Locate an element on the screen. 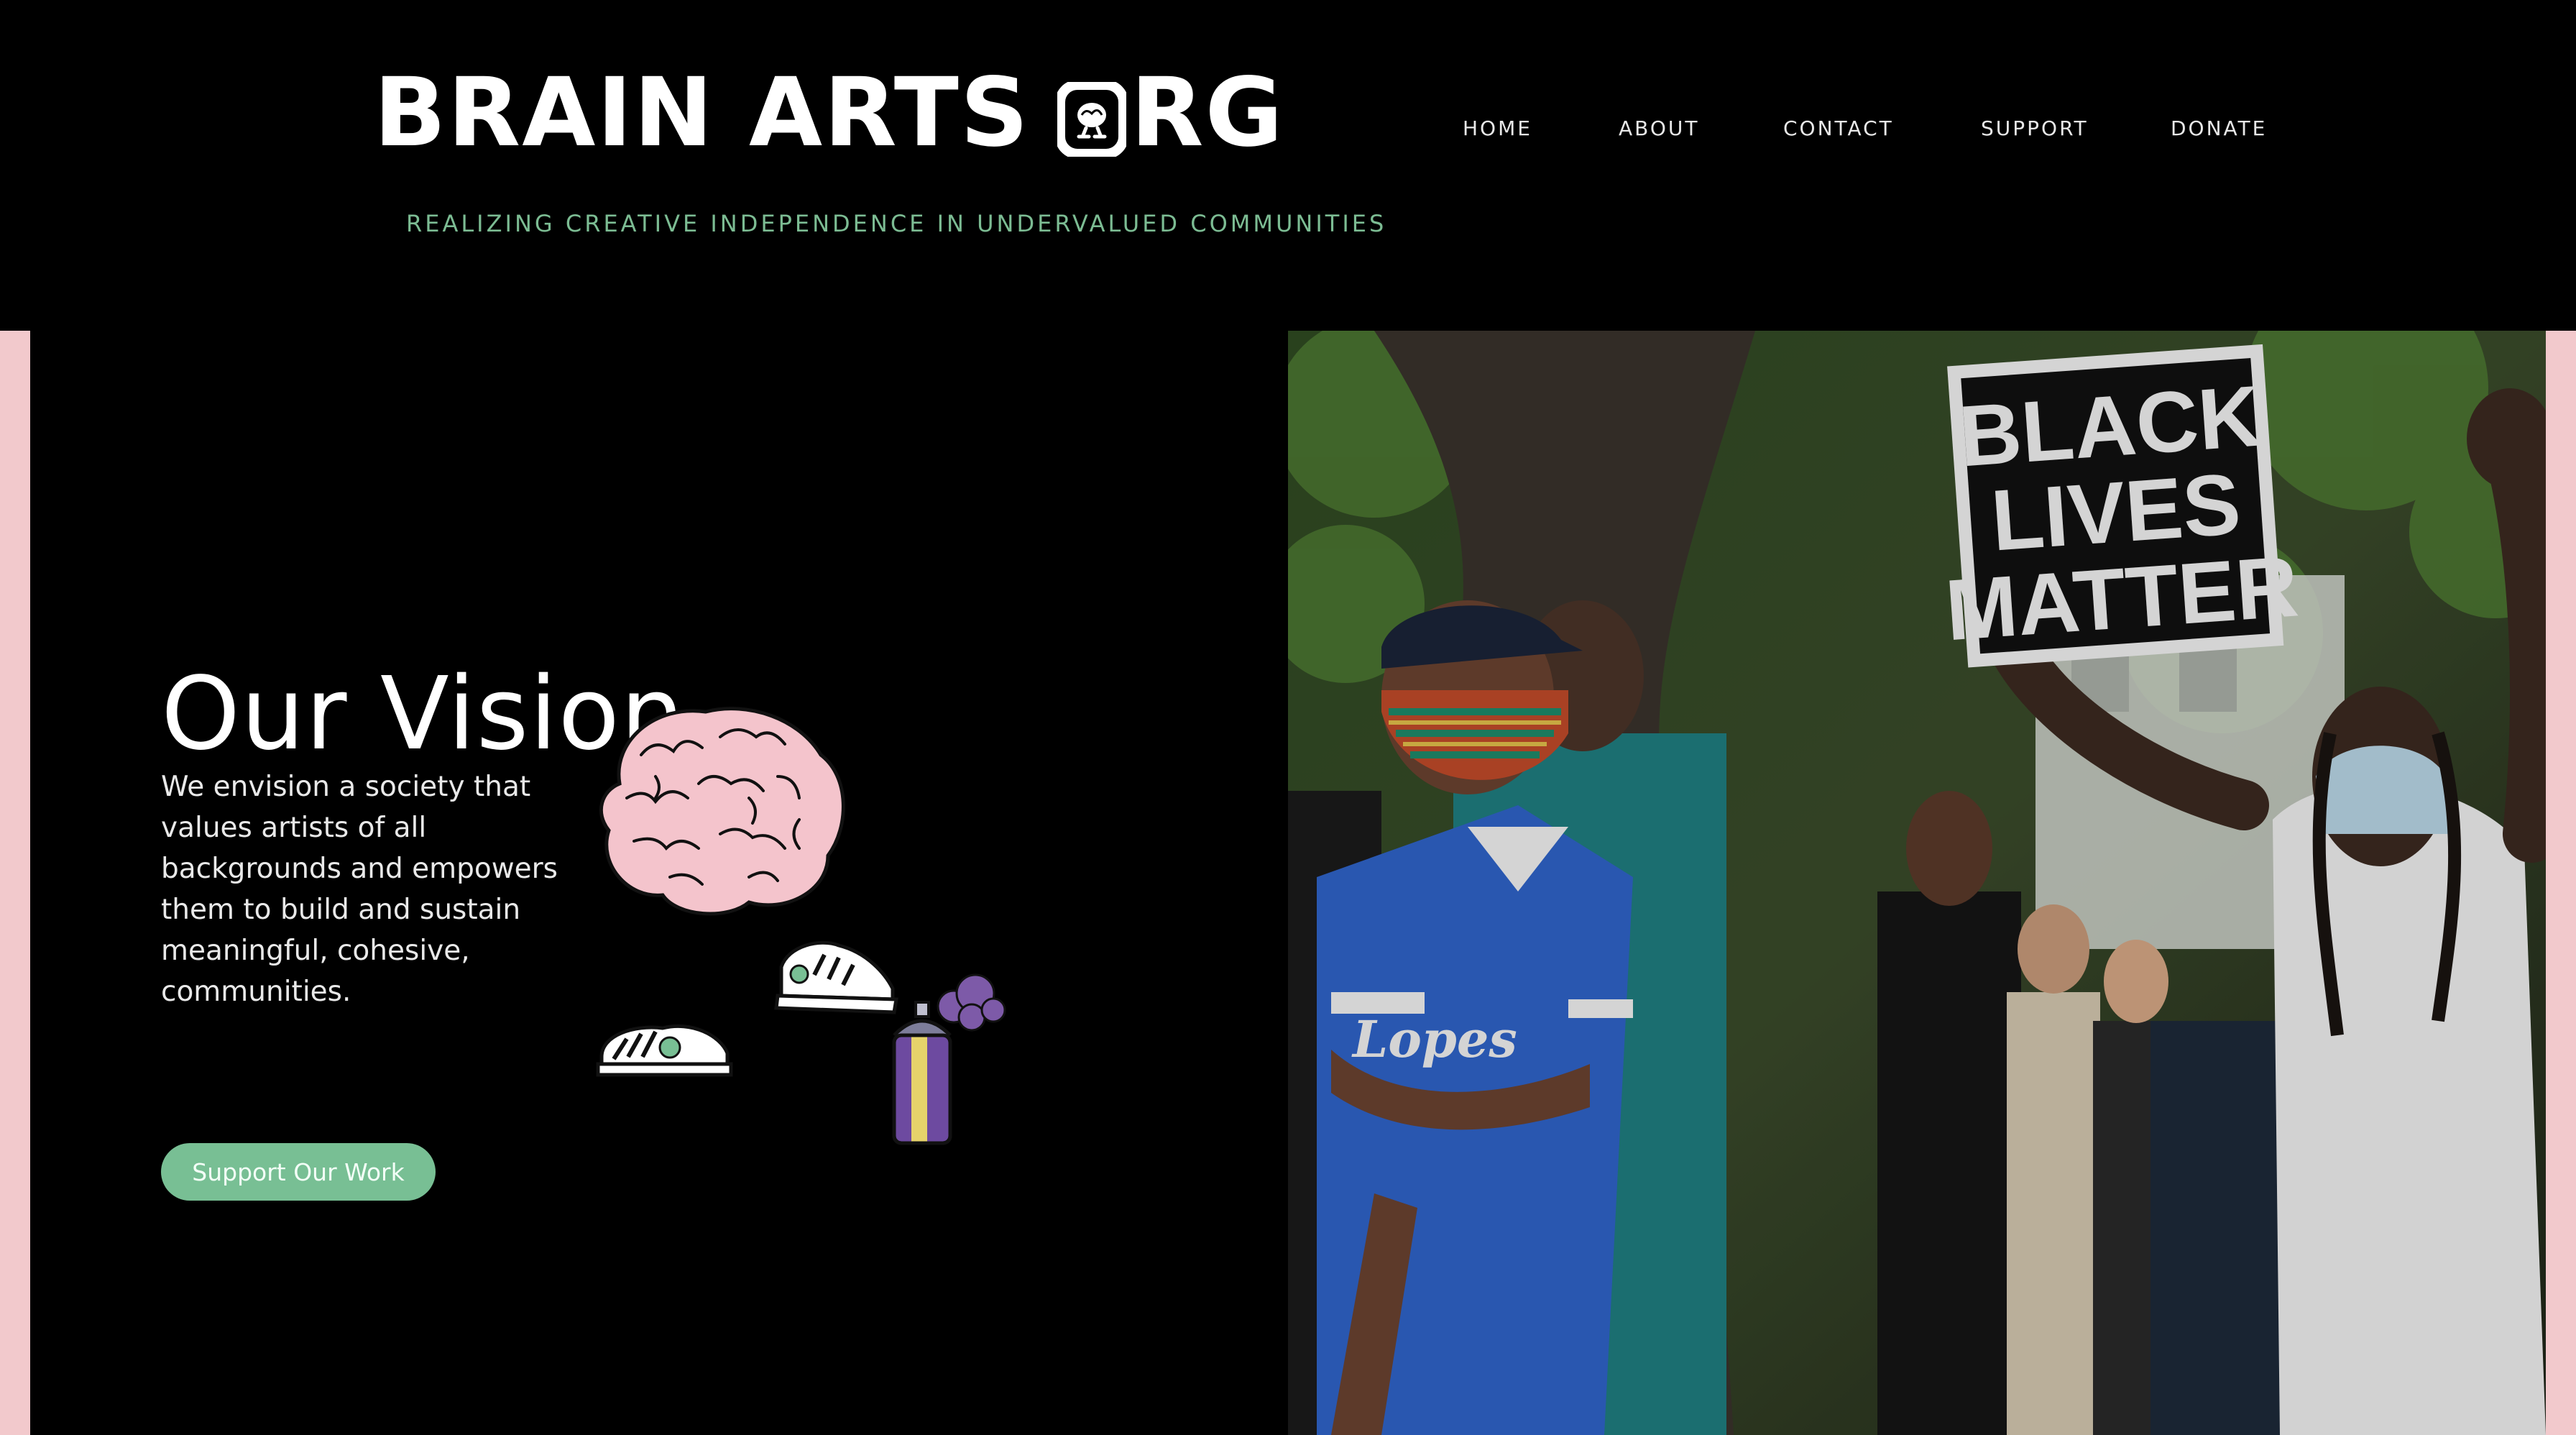 The image size is (2576, 1435). brain-face-o-icon is located at coordinates (1091, 118).